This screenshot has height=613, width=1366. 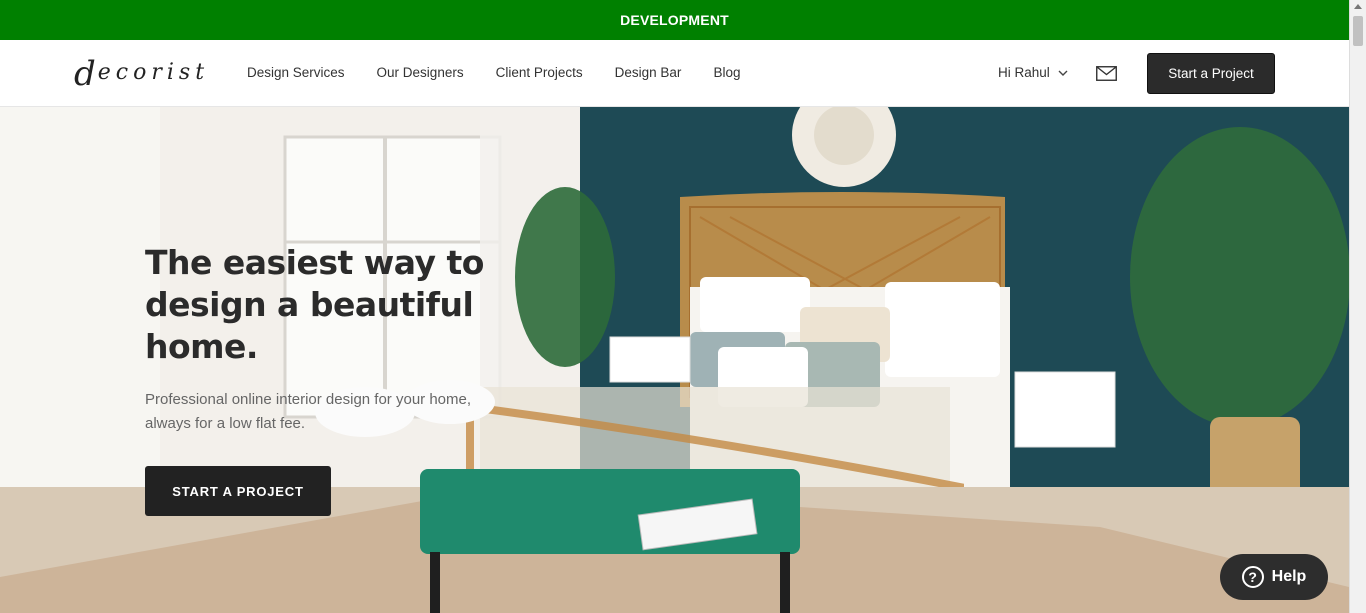 What do you see at coordinates (726, 72) in the screenshot?
I see `nav-blog: Blog` at bounding box center [726, 72].